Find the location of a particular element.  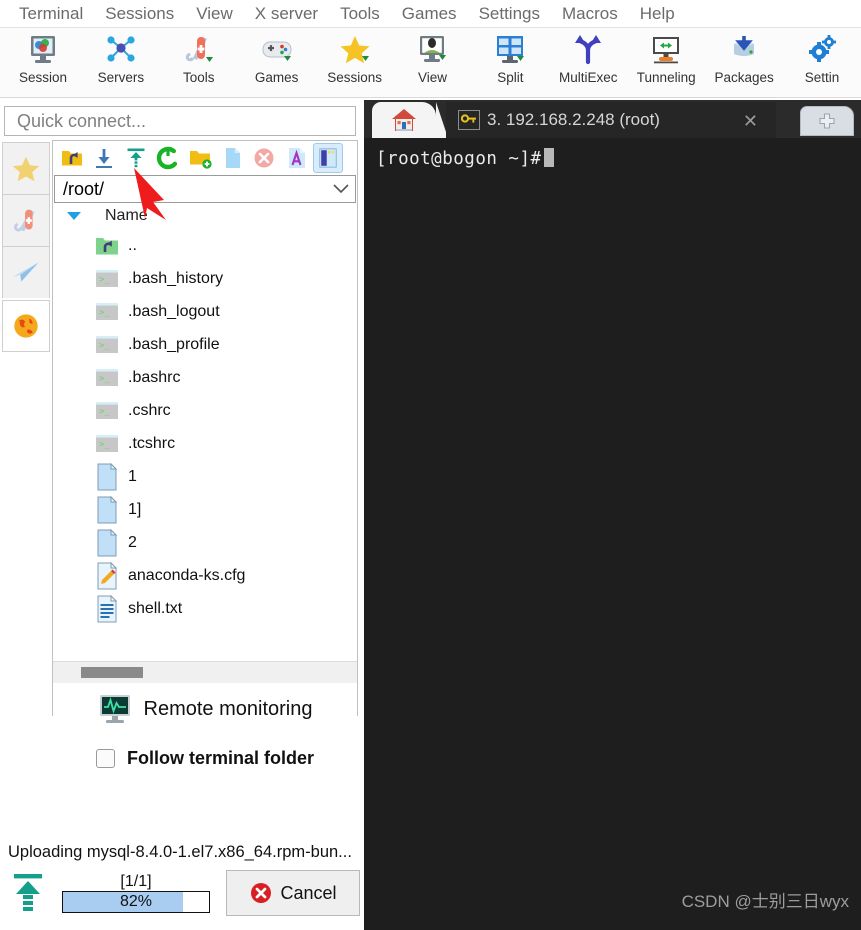

file-row: >_ .tcshrc is located at coordinates (205, 443).